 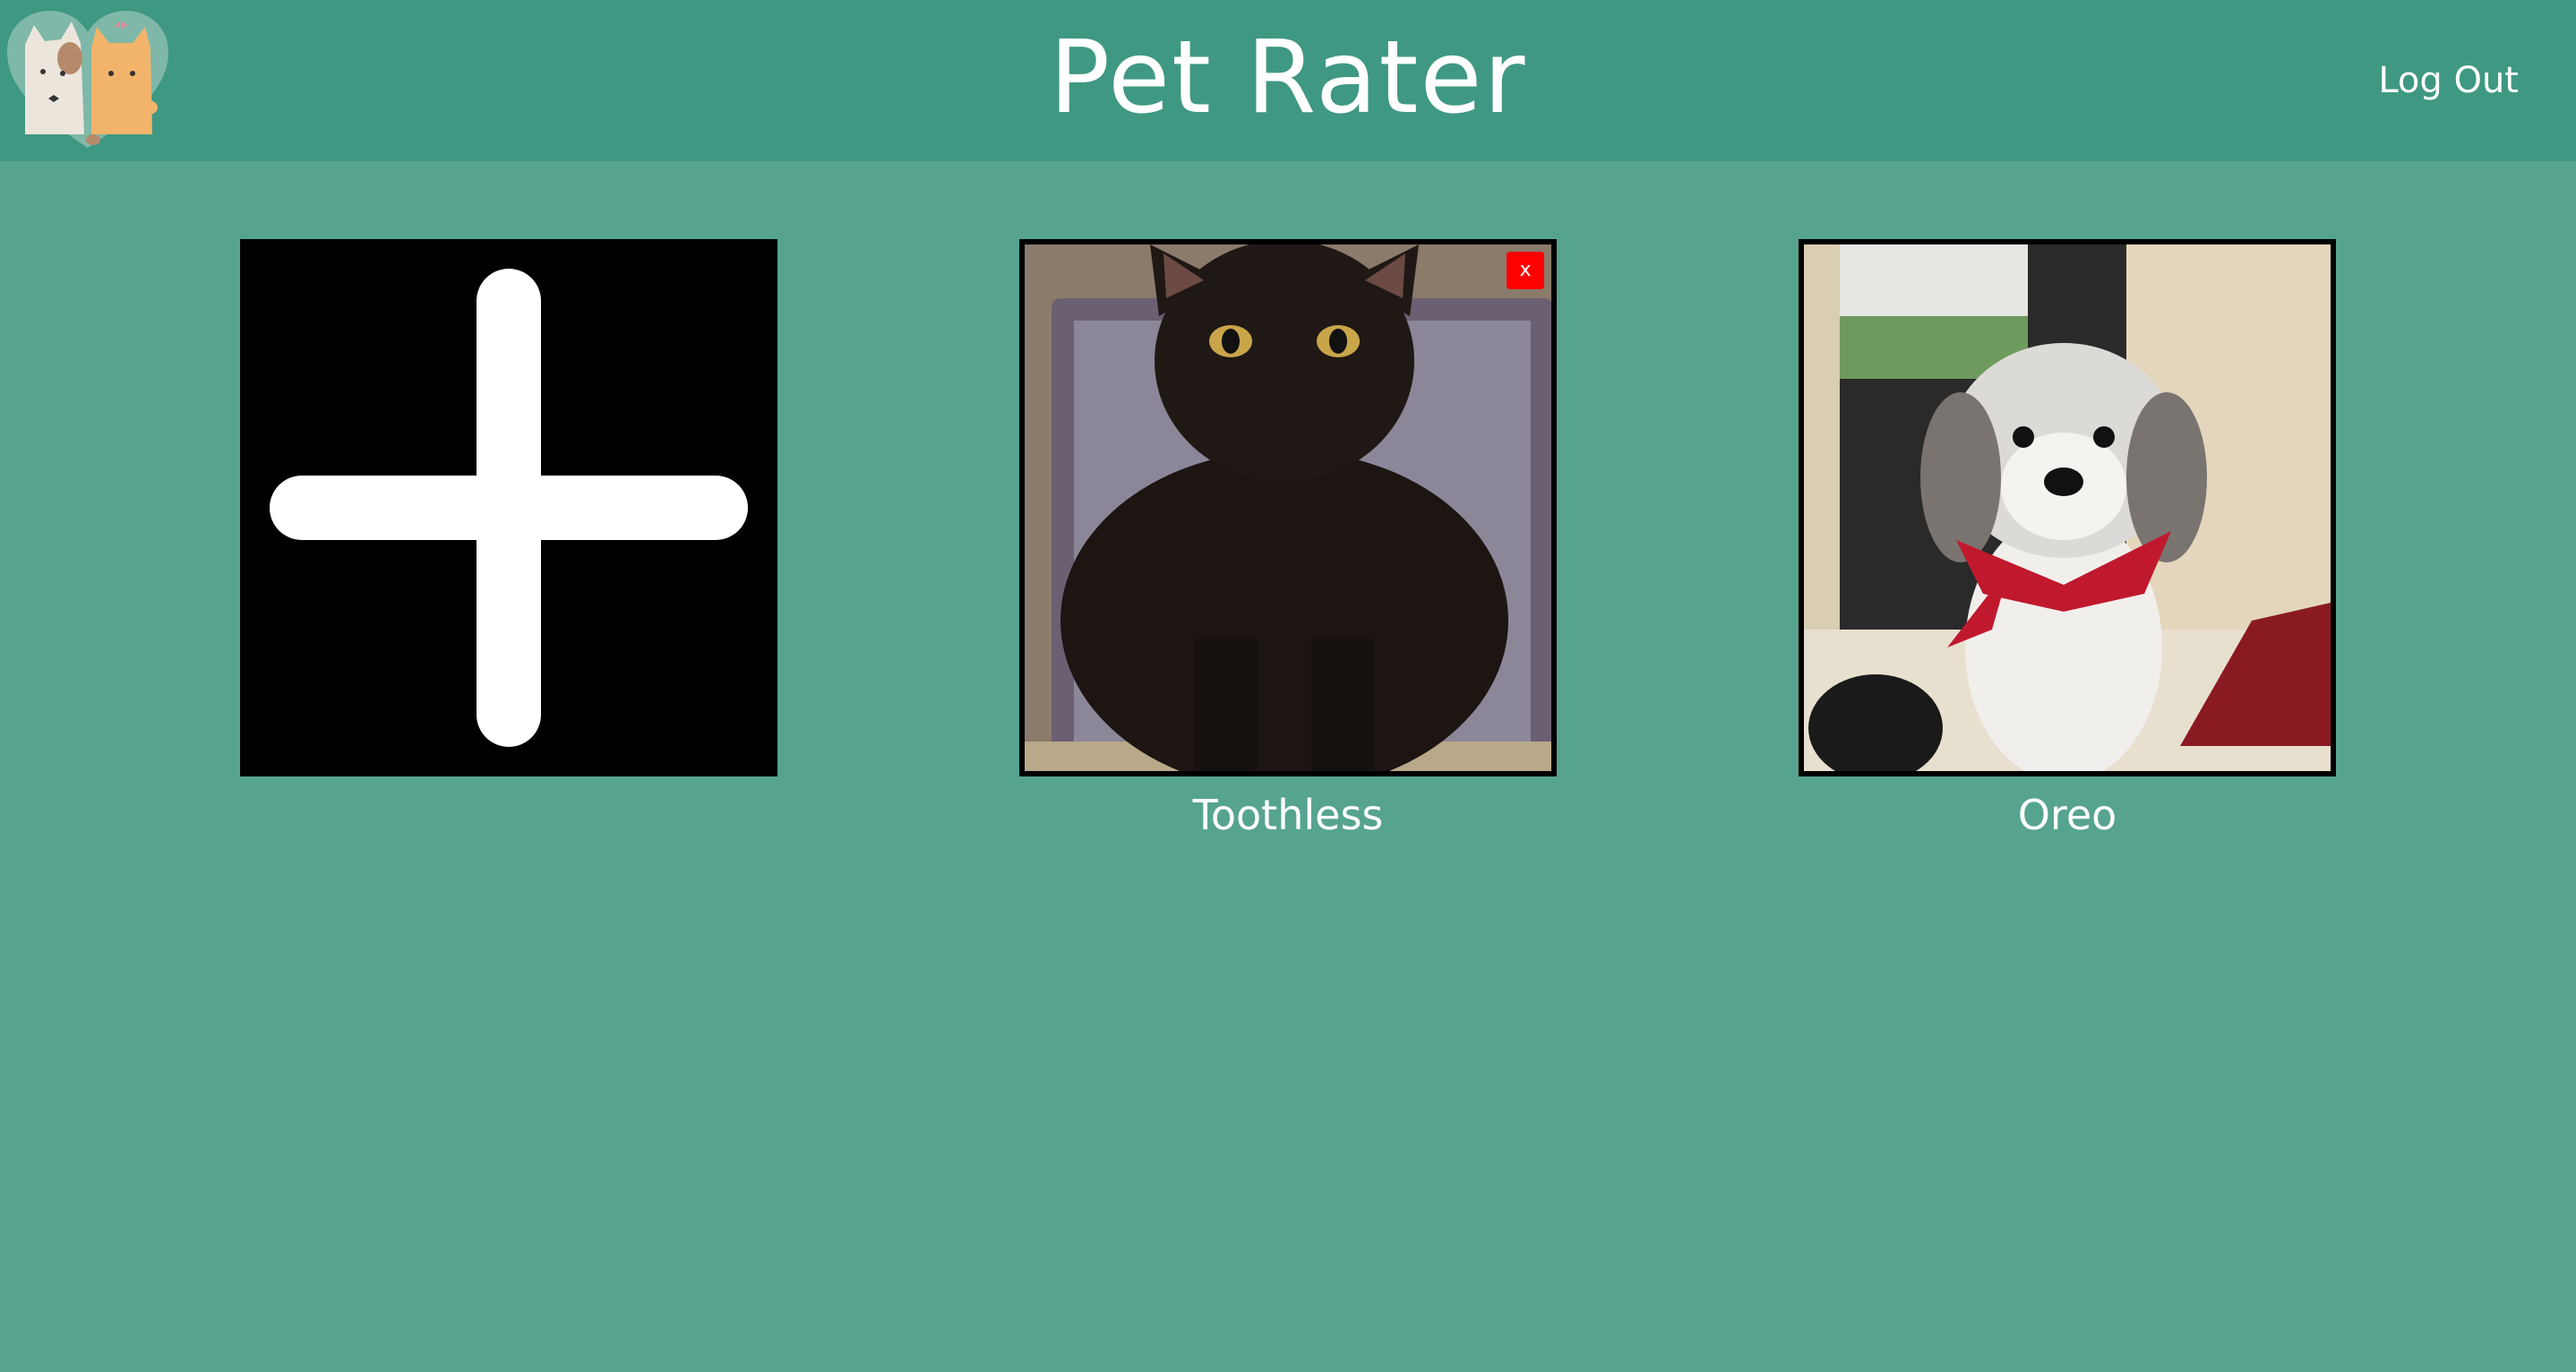 I want to click on add-pet-button, so click(x=508, y=507).